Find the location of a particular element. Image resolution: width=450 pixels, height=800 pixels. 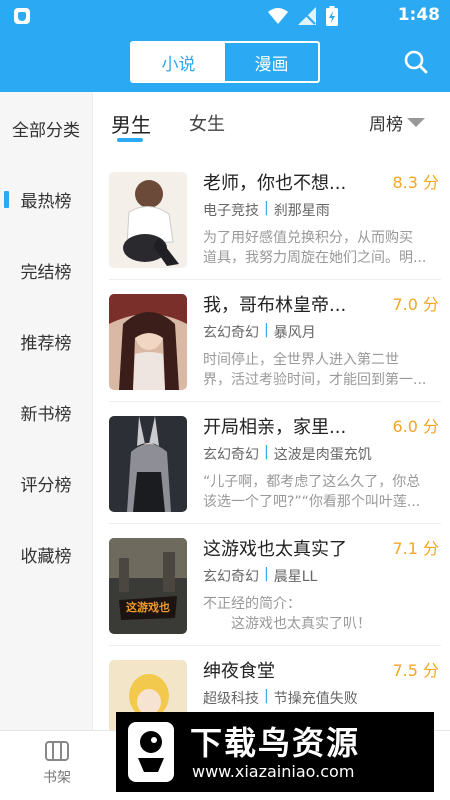

system-icons is located at coordinates (303, 16).